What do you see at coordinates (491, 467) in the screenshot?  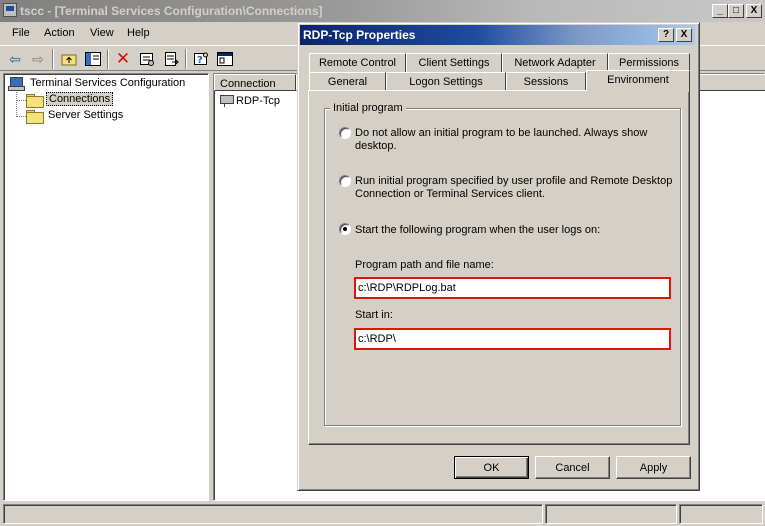 I see `ok-button: OK` at bounding box center [491, 467].